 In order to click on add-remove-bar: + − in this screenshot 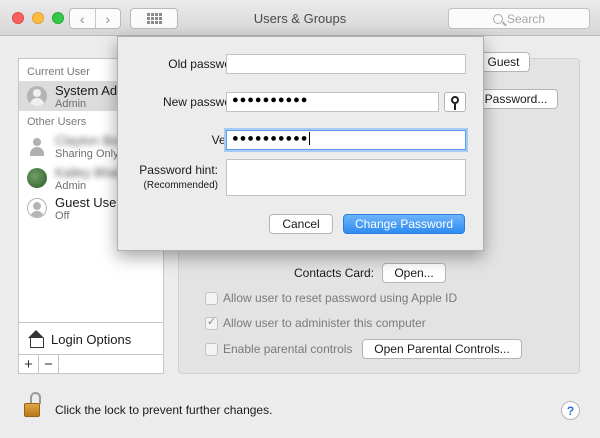, I will do `click(91, 364)`.